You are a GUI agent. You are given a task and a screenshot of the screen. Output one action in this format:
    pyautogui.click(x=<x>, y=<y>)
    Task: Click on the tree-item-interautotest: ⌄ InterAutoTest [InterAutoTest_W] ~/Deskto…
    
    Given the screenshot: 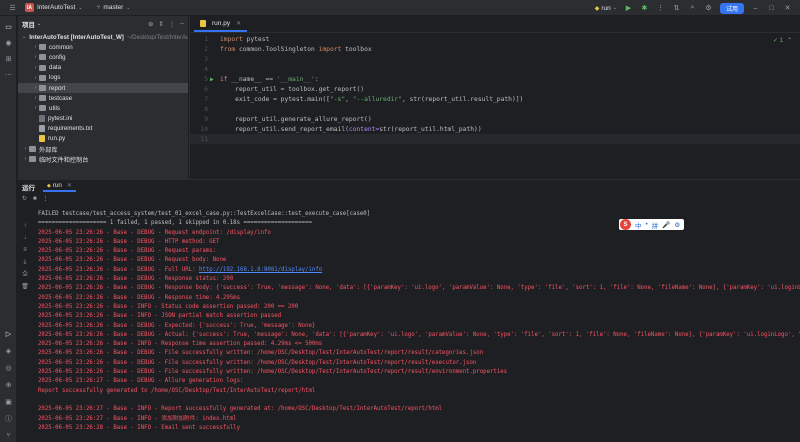 What is the action you would take?
    pyautogui.click(x=103, y=37)
    